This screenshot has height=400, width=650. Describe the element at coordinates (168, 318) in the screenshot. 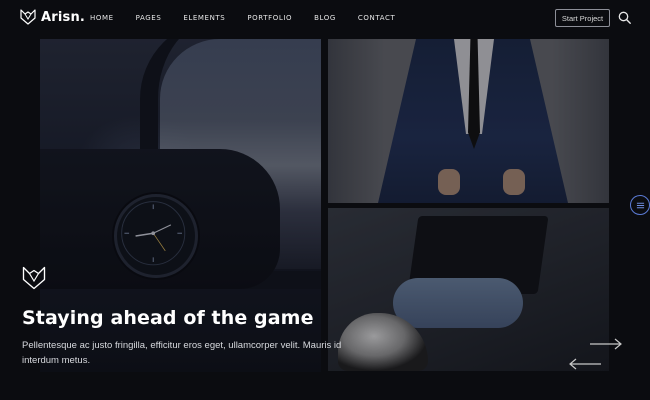

I see `slide-title: Staying ahead of the game` at that location.